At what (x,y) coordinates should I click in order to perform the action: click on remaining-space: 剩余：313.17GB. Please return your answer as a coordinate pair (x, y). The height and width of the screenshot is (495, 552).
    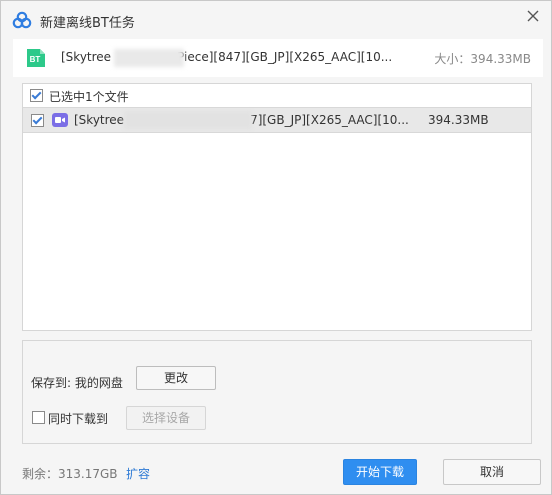
    Looking at the image, I should click on (70, 474).